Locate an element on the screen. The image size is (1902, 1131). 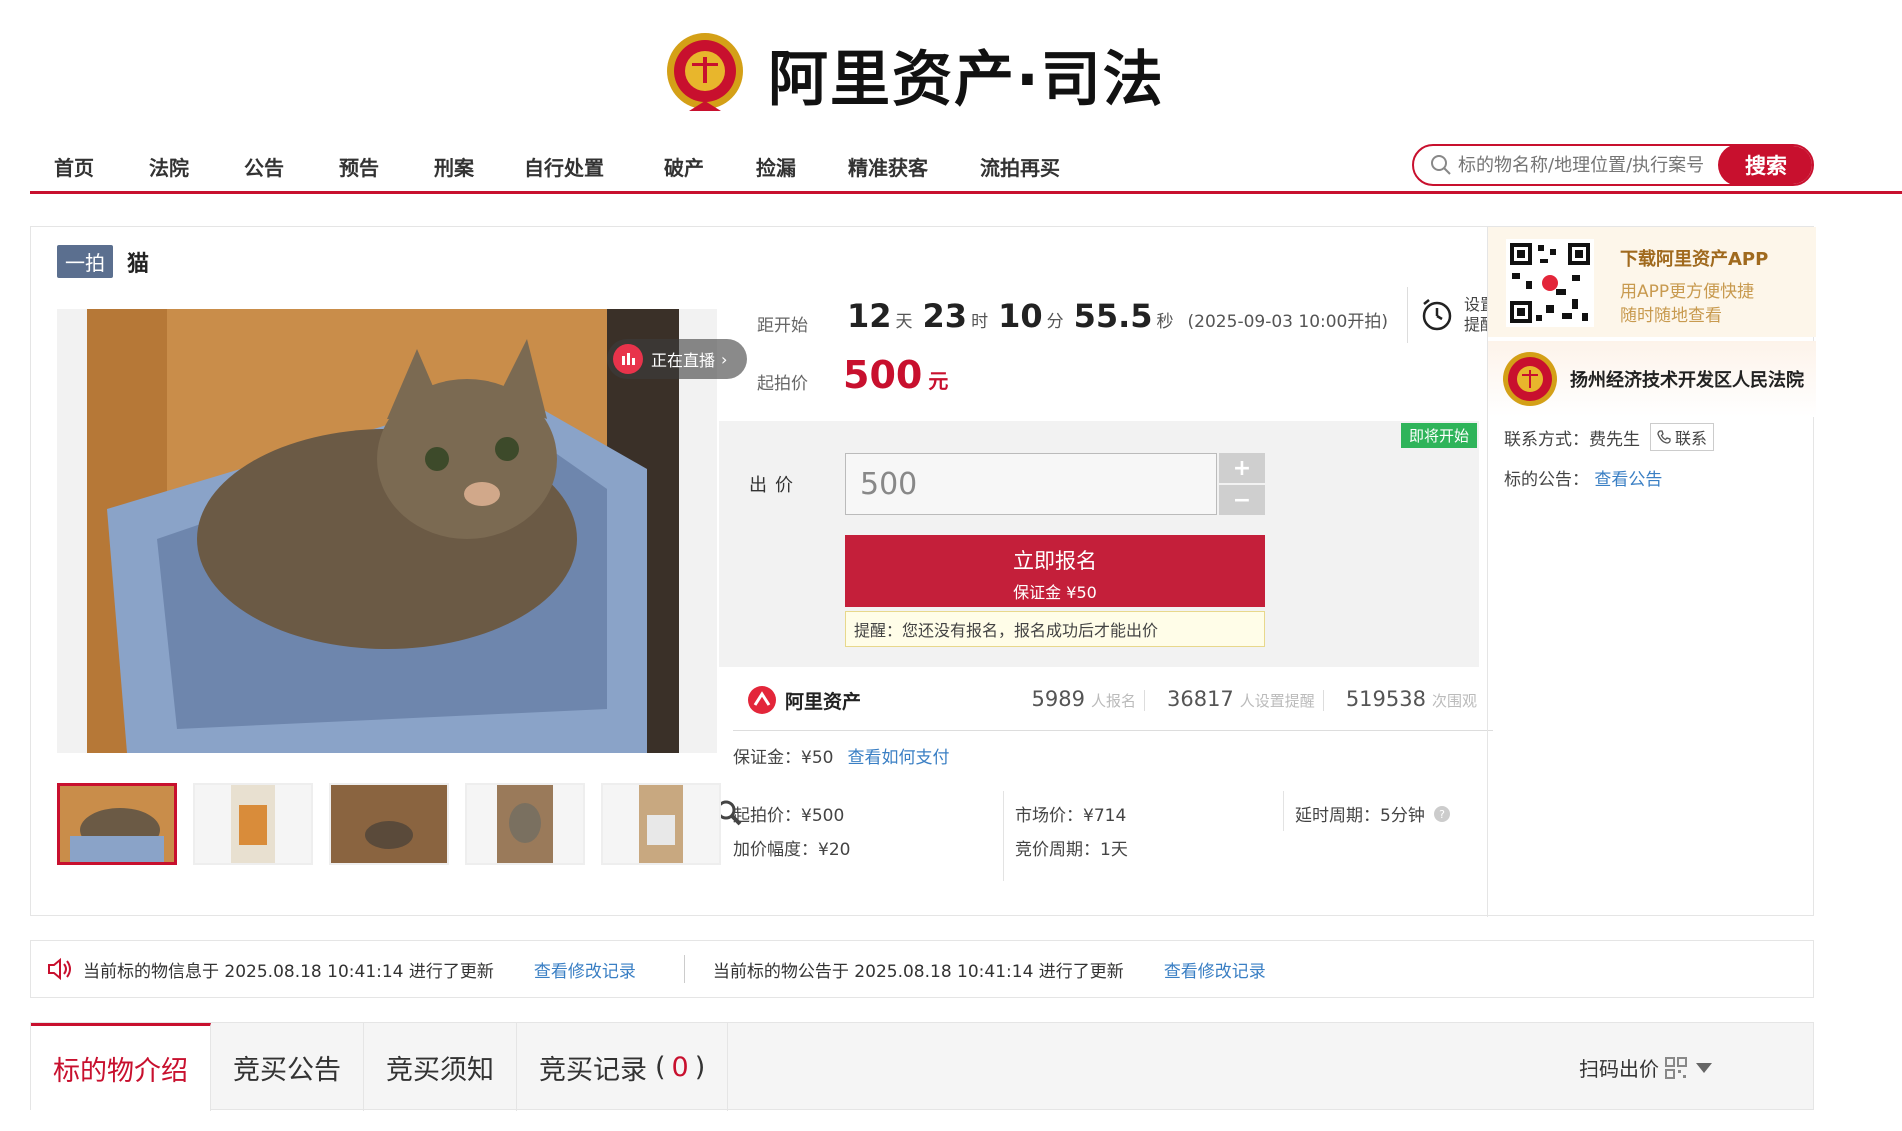
tab-bid-records: 竞买记录 ( 0 ) is located at coordinates (623, 1067).